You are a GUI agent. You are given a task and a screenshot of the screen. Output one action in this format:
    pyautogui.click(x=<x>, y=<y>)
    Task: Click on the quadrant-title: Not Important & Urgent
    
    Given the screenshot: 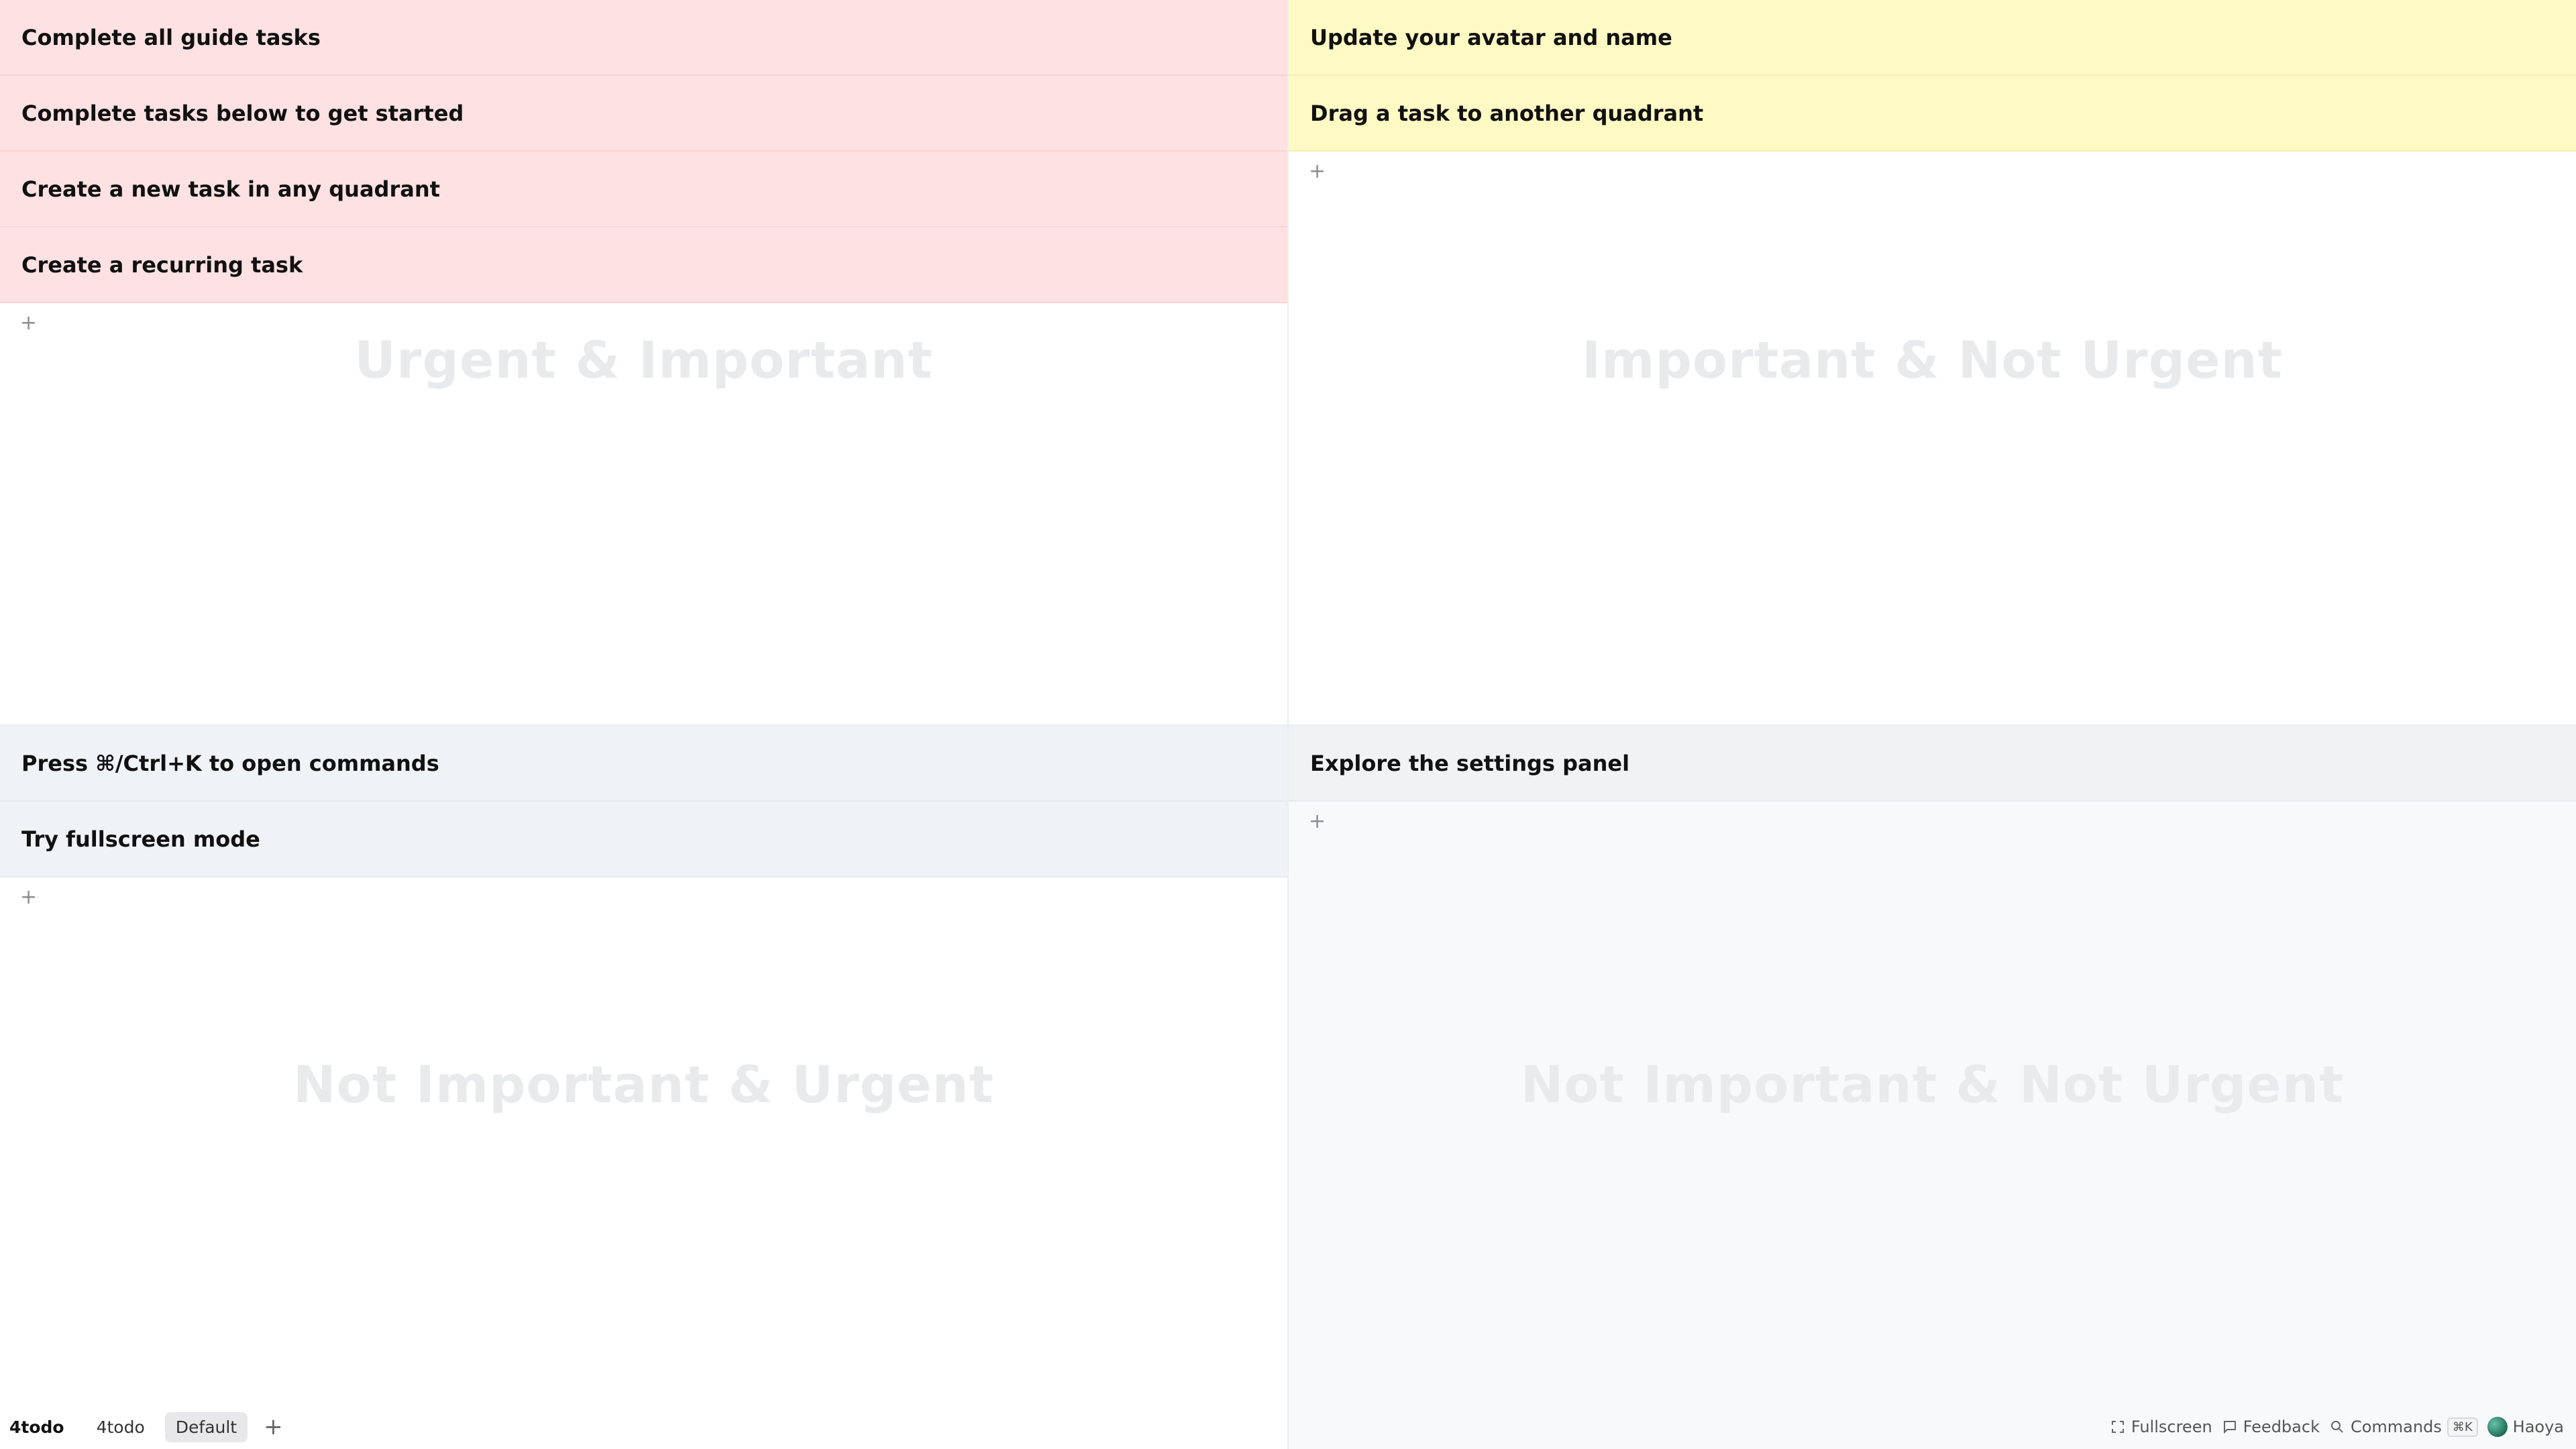 What is the action you would take?
    pyautogui.click(x=643, y=1084)
    